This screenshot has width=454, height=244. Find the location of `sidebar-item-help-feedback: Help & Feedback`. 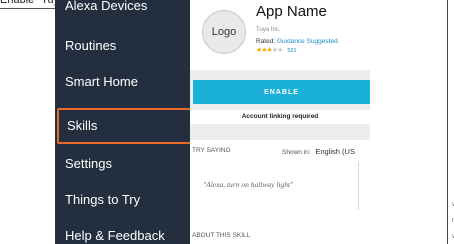

sidebar-item-help-feedback: Help & Feedback is located at coordinates (115, 235).